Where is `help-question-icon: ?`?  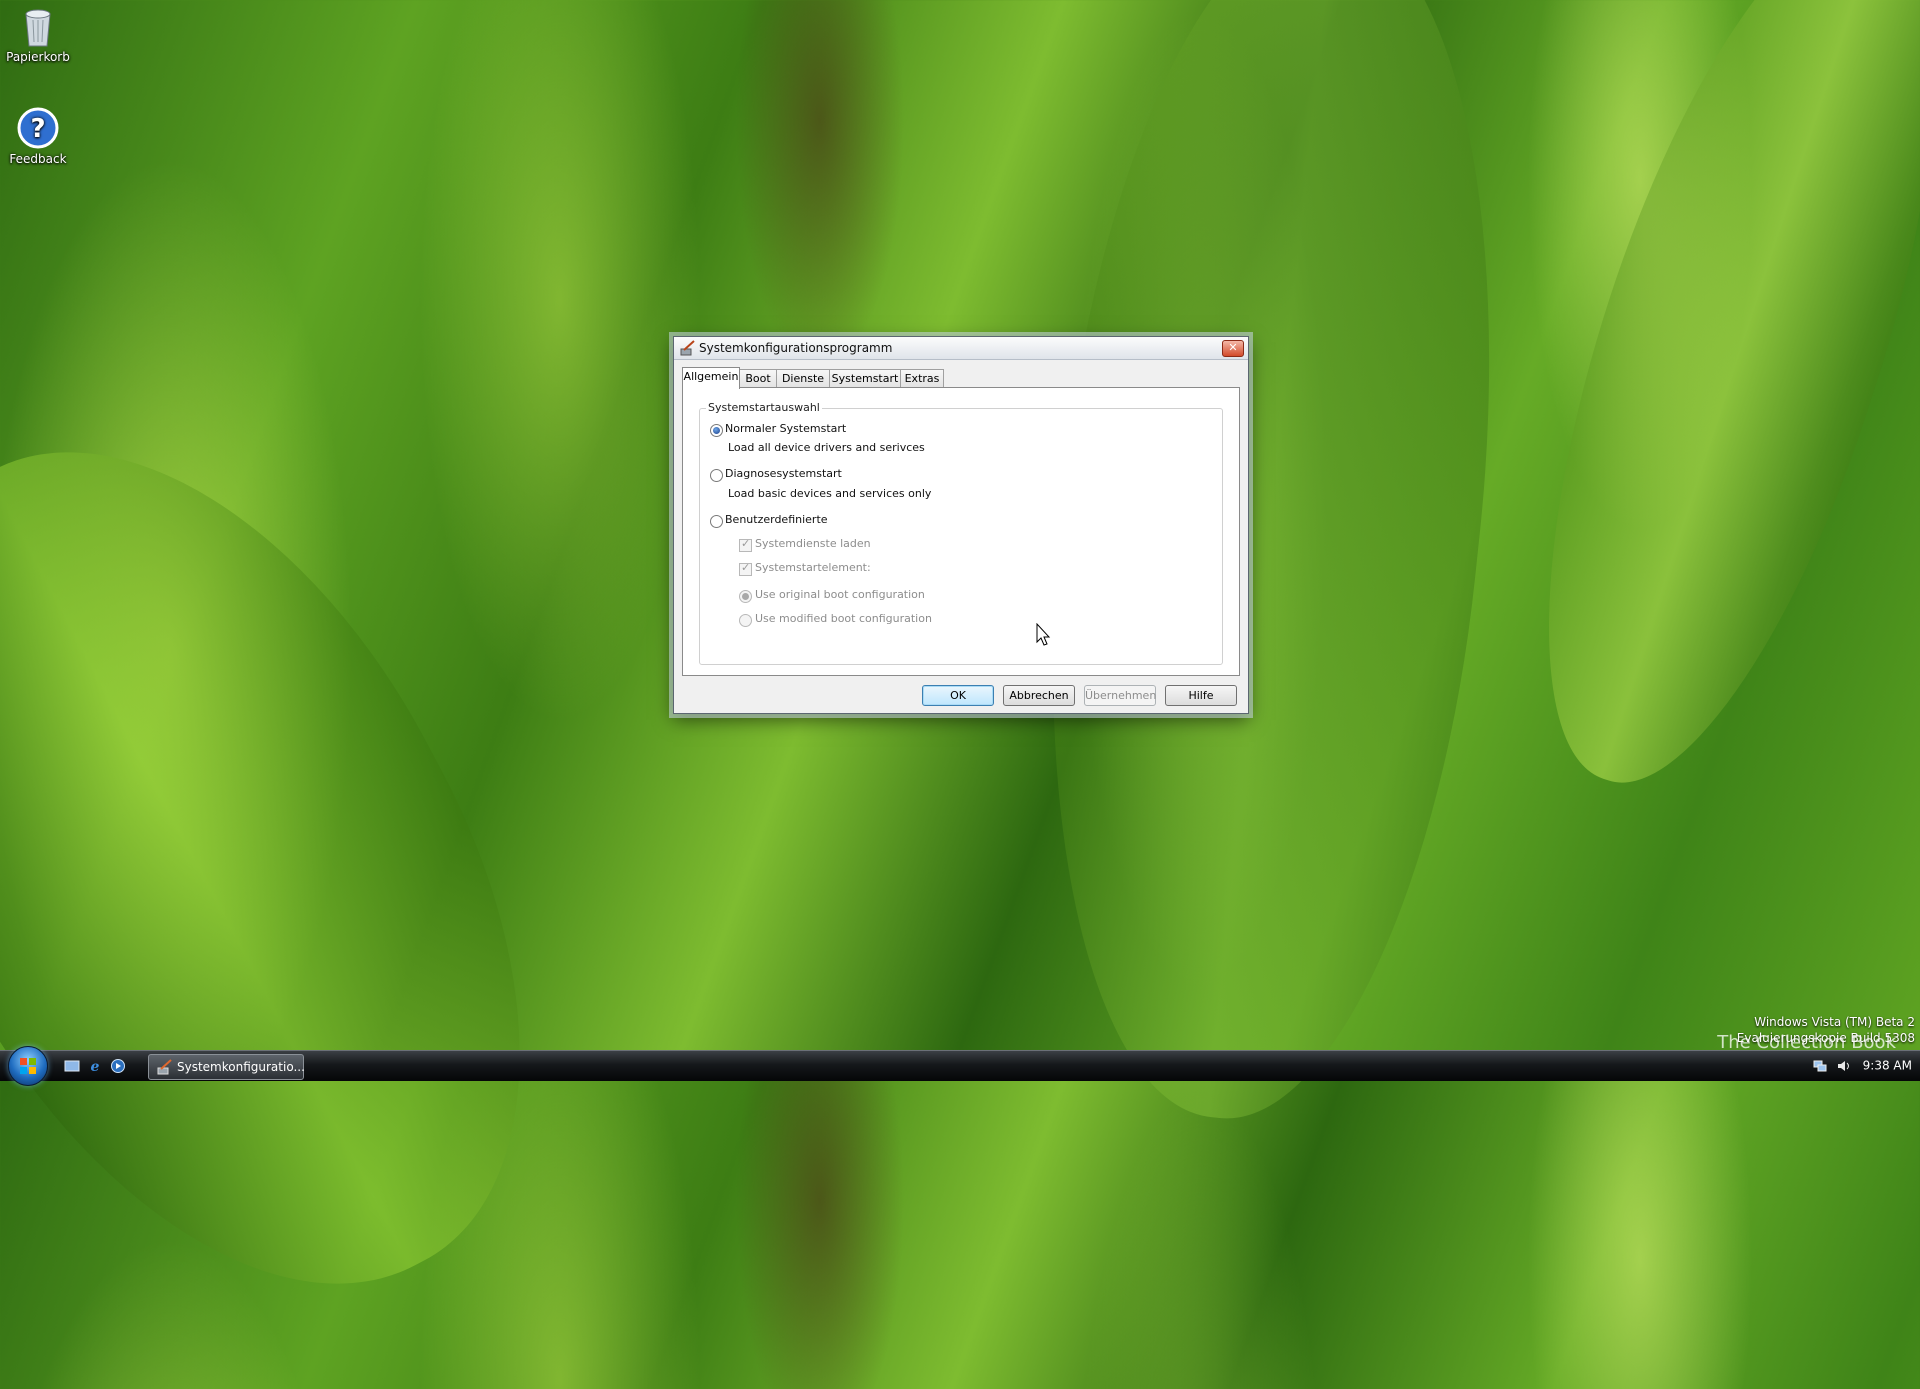
help-question-icon: ? is located at coordinates (38, 128).